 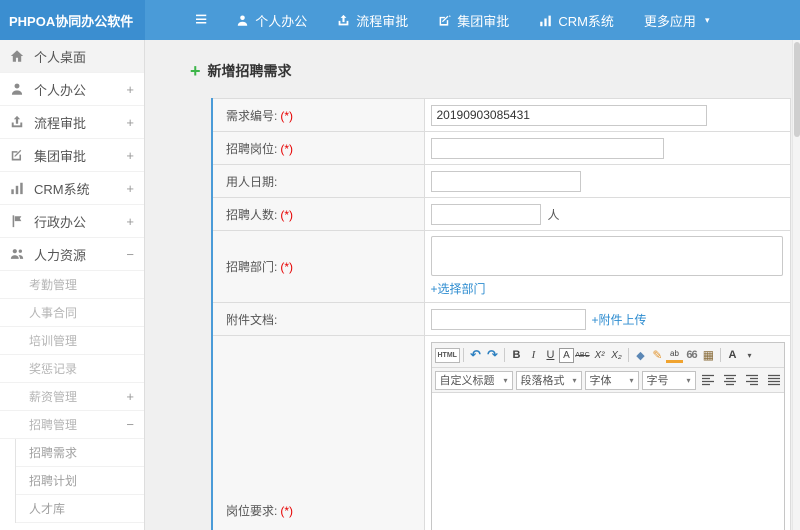 I want to click on topnav-label: 更多应用, so click(x=669, y=21).